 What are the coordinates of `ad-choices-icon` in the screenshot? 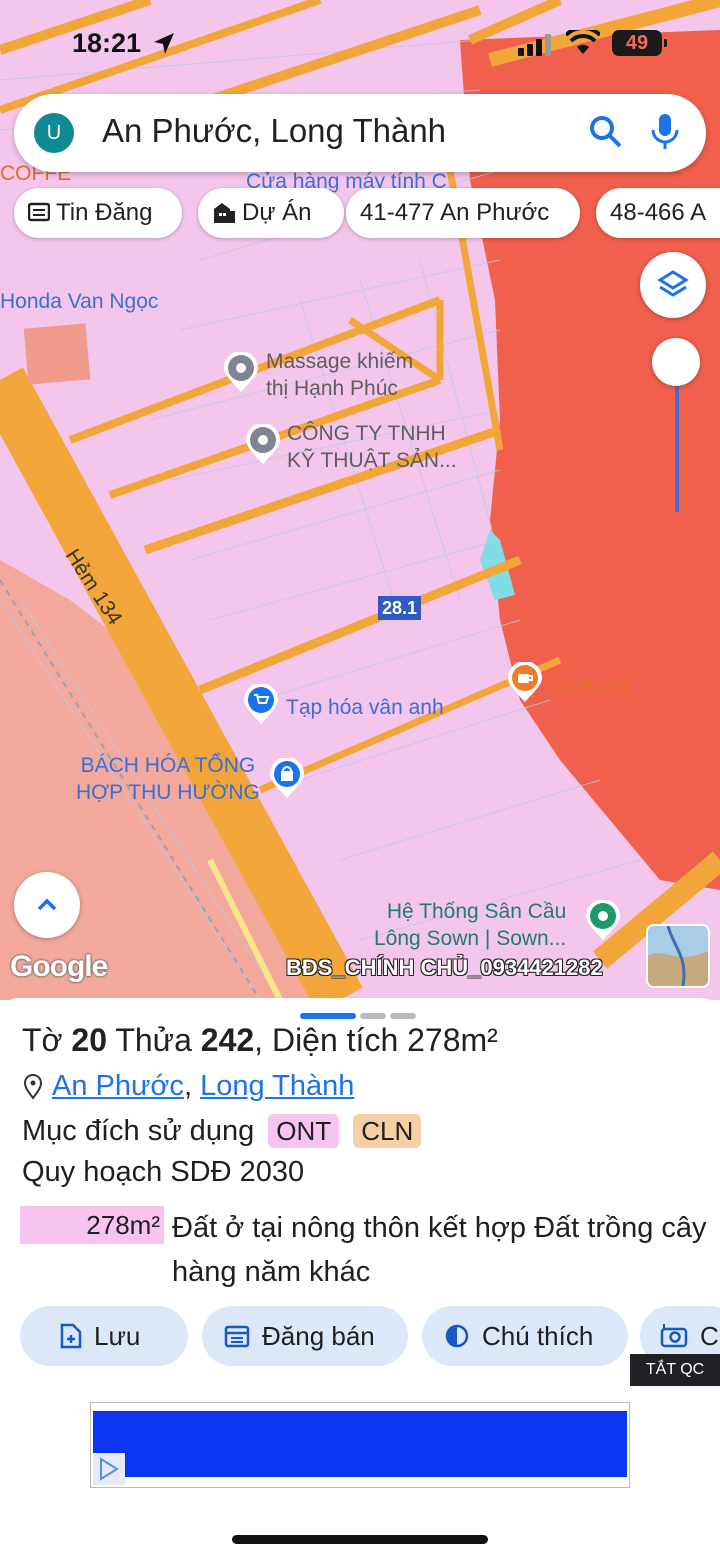 It's located at (109, 1469).